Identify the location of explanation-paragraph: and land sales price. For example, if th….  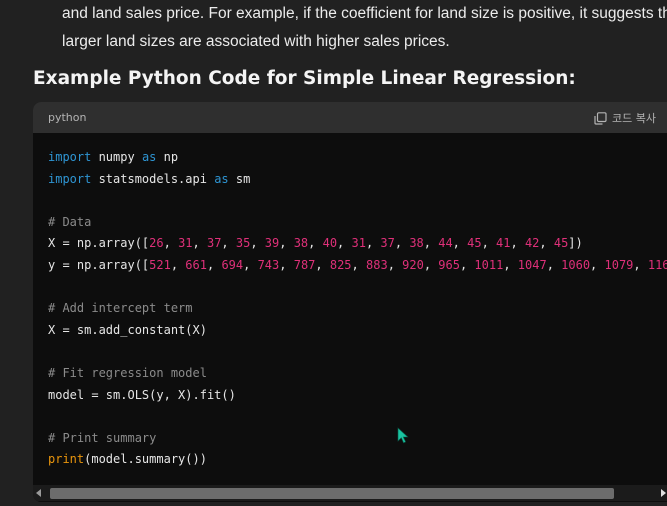
(364, 28).